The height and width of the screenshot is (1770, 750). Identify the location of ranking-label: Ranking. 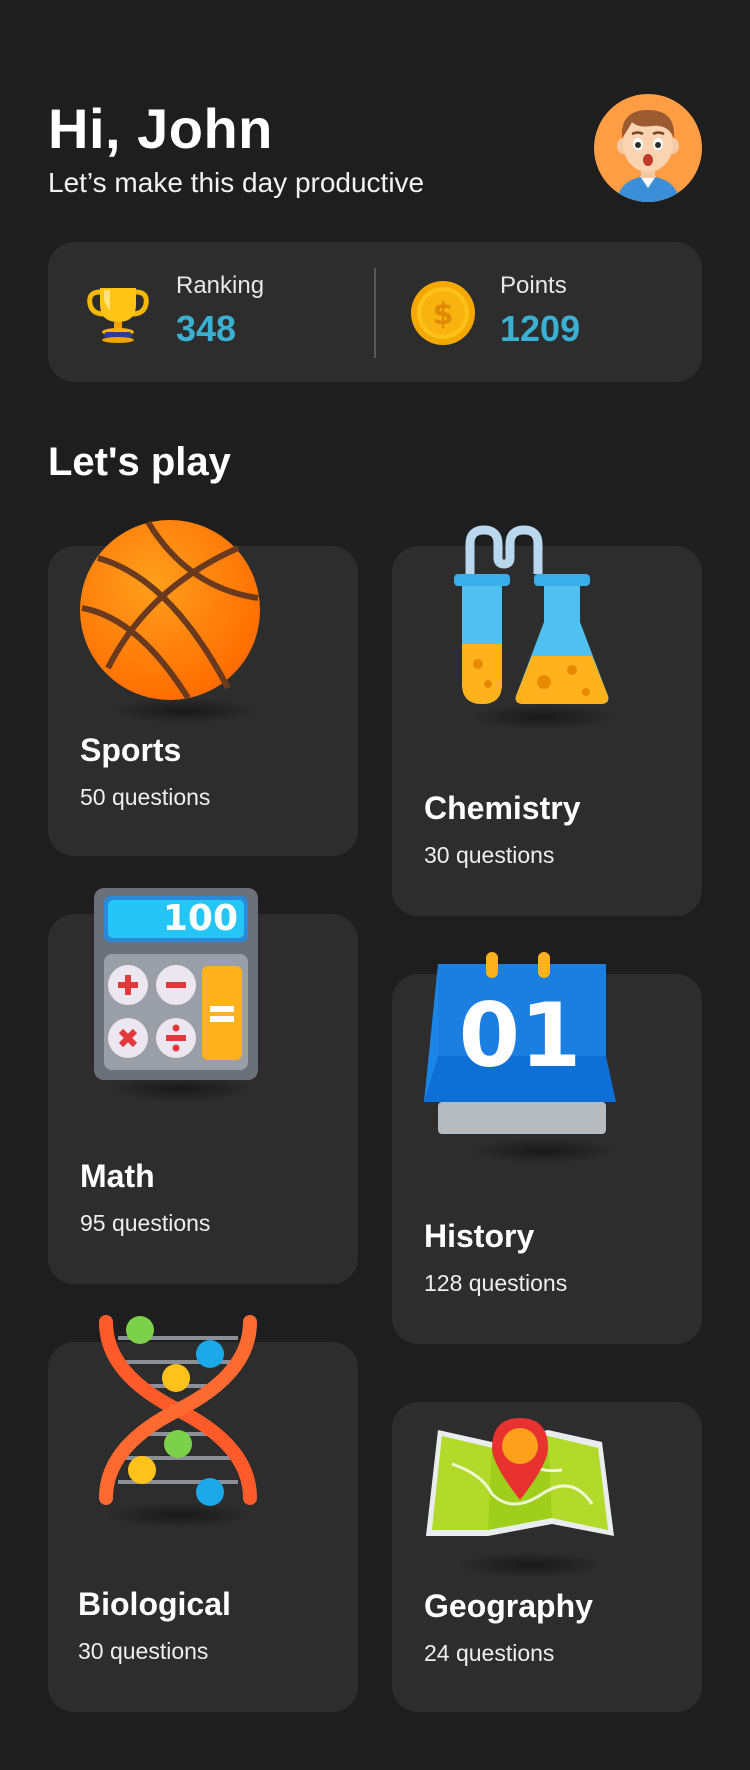
(220, 285).